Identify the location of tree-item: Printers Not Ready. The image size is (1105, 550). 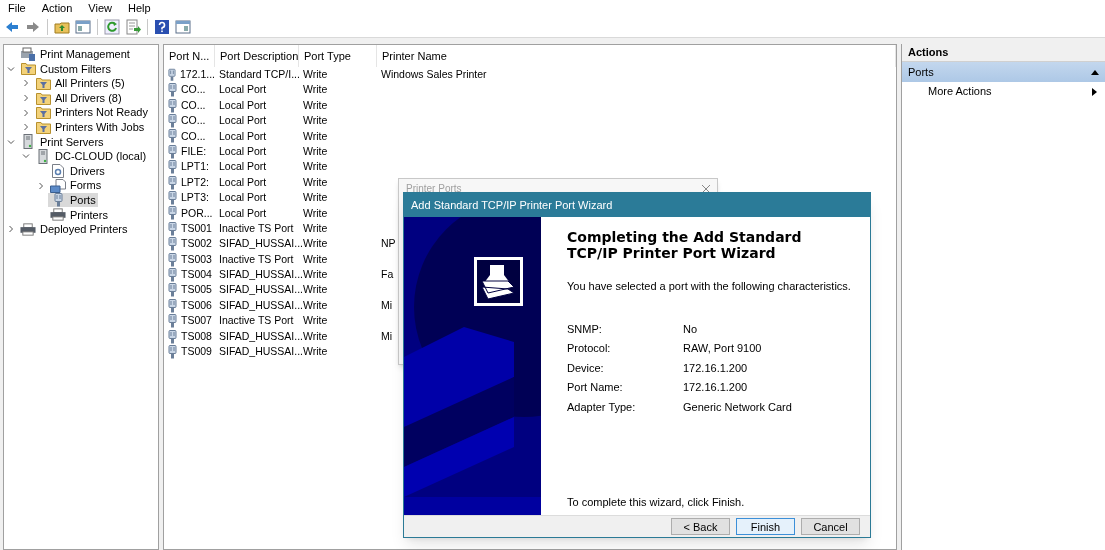
(91, 112).